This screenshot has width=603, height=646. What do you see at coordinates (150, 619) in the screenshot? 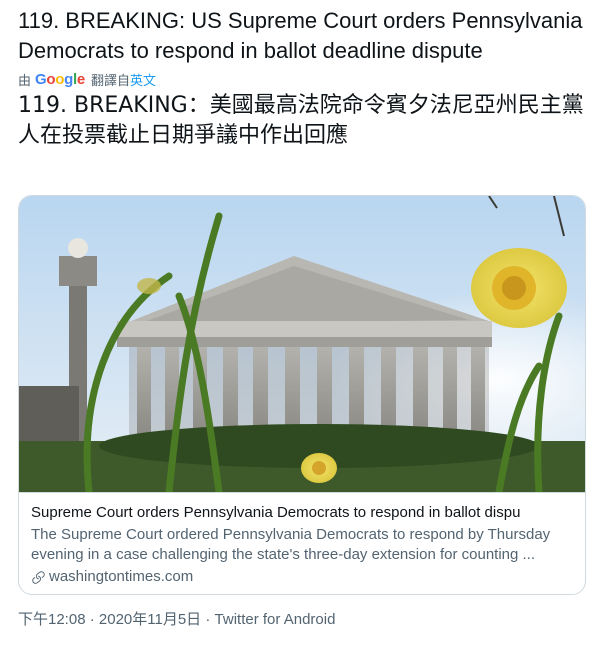
I see `tweet-date: 2020年11月5日` at bounding box center [150, 619].